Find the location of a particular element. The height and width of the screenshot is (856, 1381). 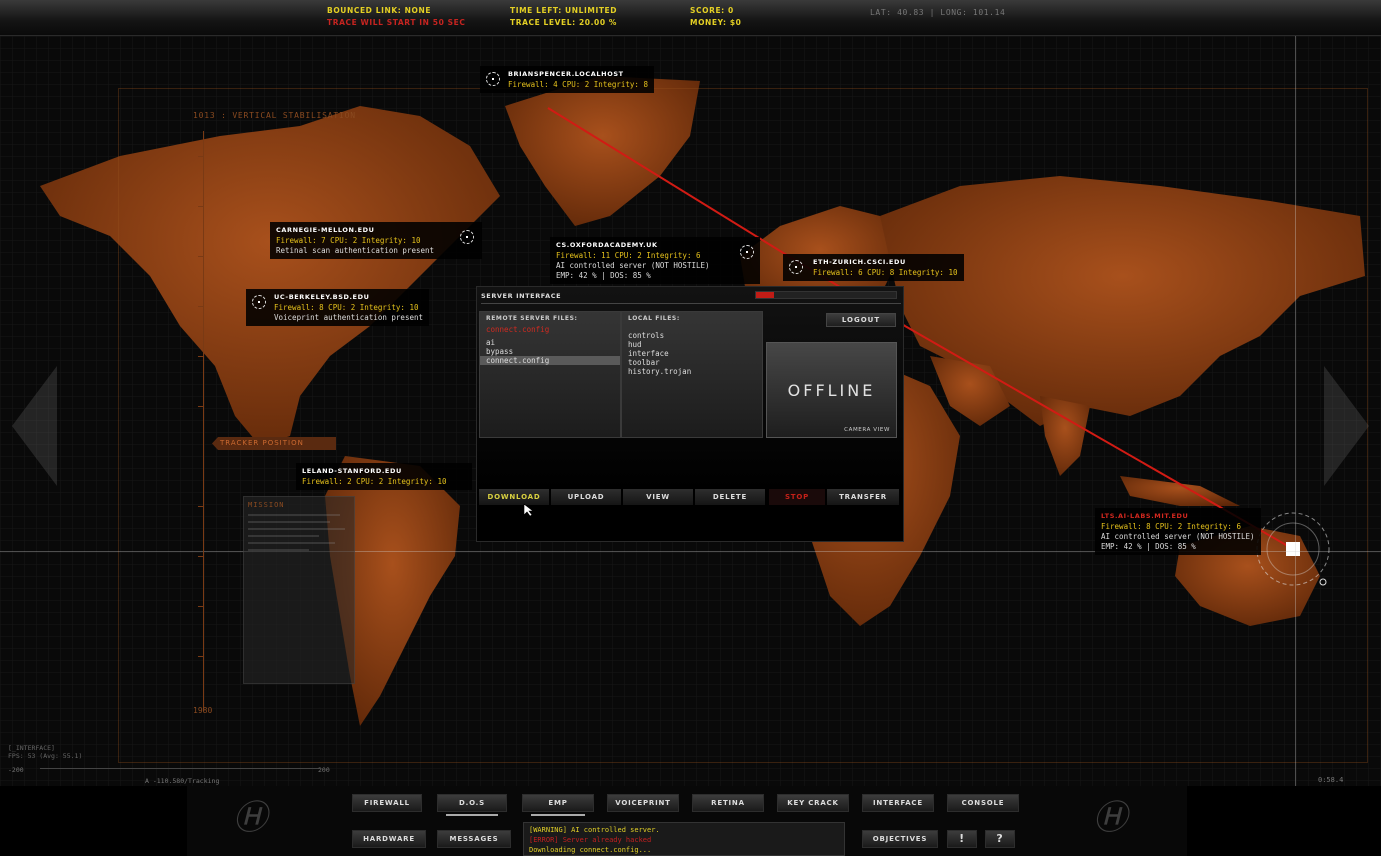

local-file-item: controls is located at coordinates (692, 335).